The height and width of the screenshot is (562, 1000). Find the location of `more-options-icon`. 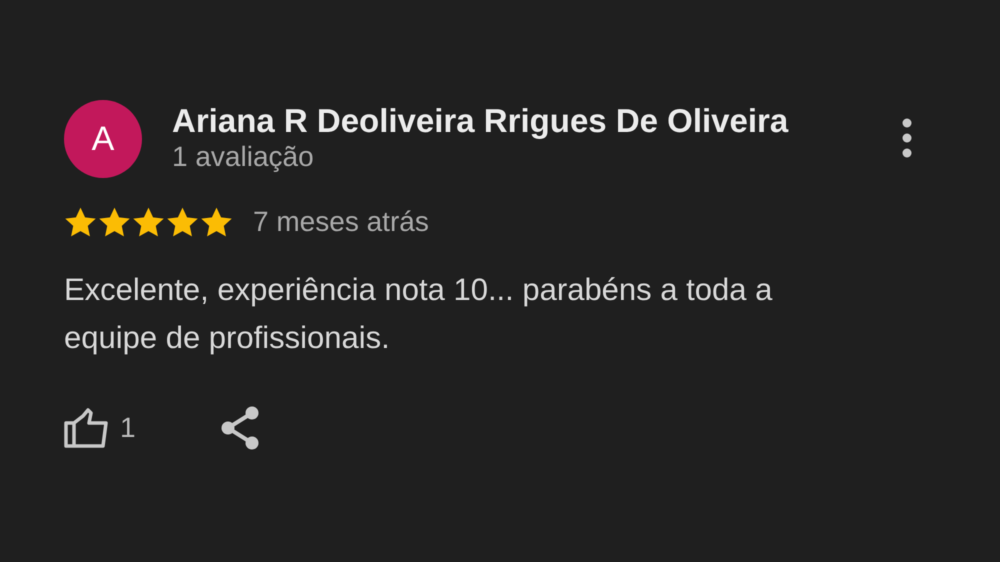

more-options-icon is located at coordinates (907, 138).